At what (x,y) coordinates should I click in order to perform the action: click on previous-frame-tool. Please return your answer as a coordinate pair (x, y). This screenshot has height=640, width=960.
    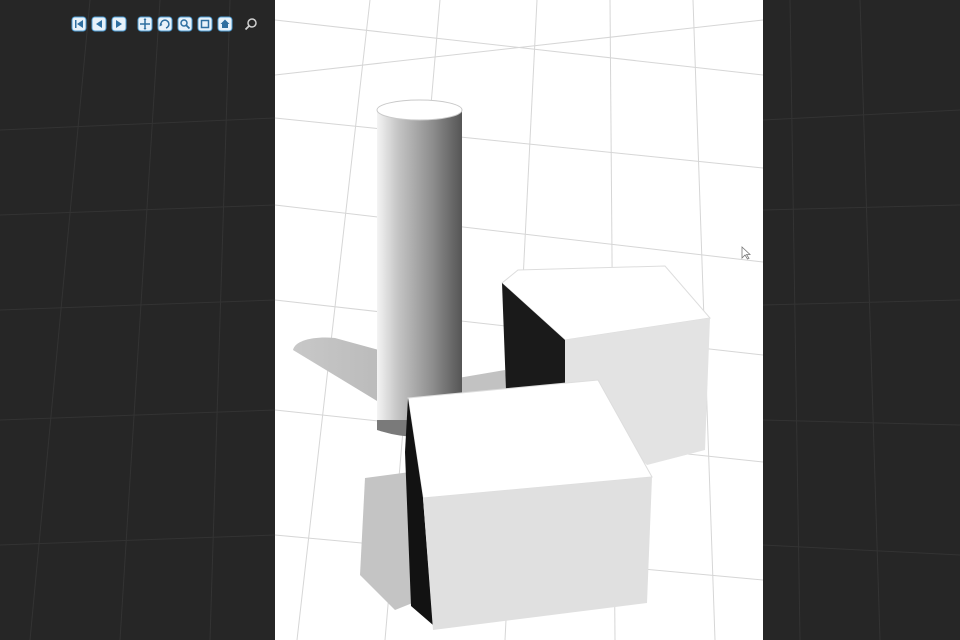
    Looking at the image, I should click on (99, 24).